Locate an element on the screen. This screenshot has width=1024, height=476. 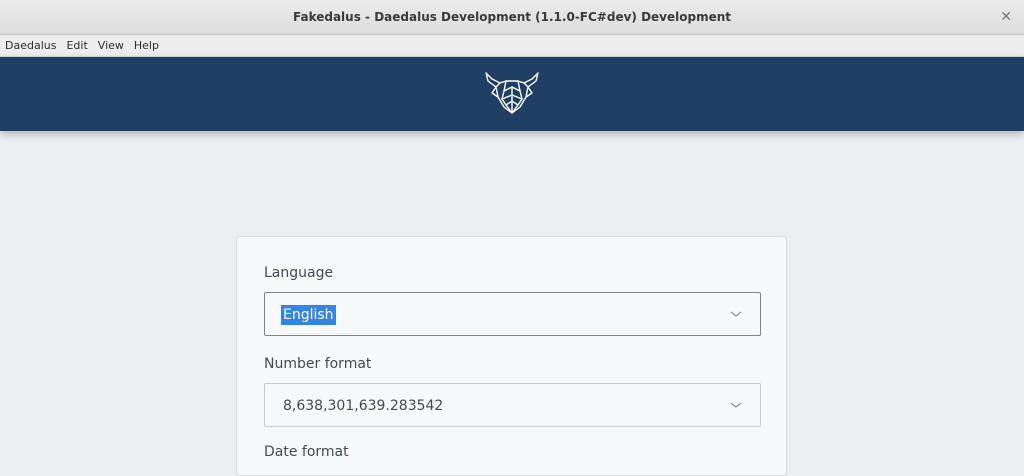
number-format-select: 8,638,301,639.283542 is located at coordinates (512, 405).